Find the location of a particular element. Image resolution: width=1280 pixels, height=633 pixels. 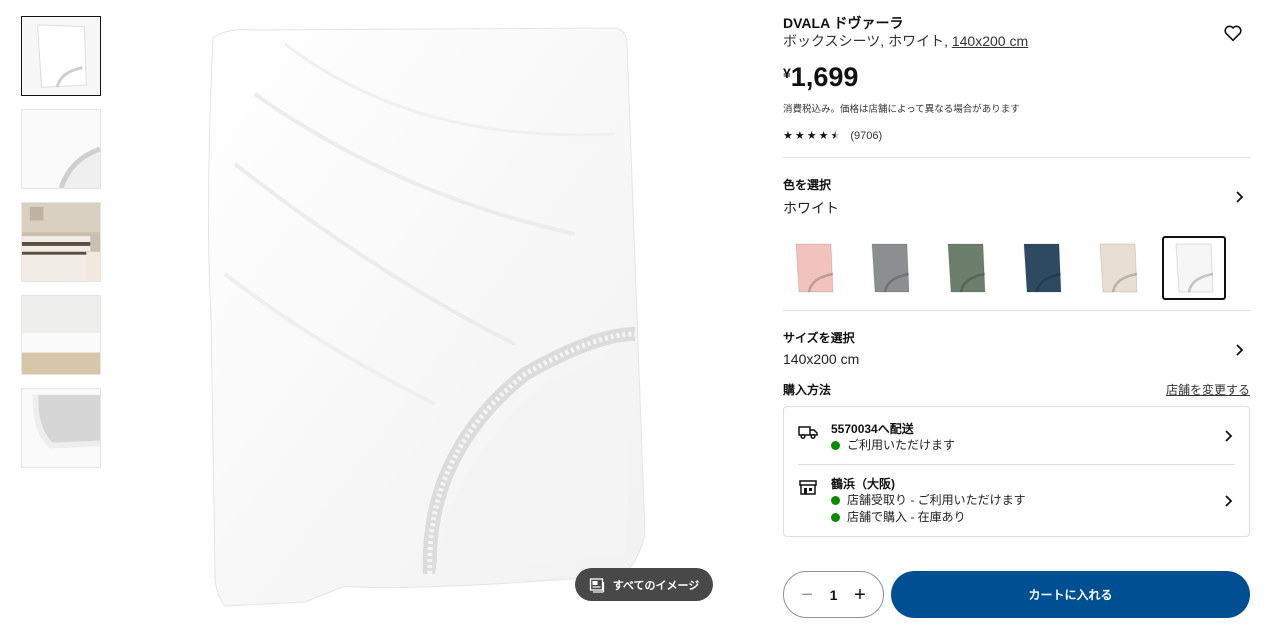

color-swatch-beige is located at coordinates (1118, 268).